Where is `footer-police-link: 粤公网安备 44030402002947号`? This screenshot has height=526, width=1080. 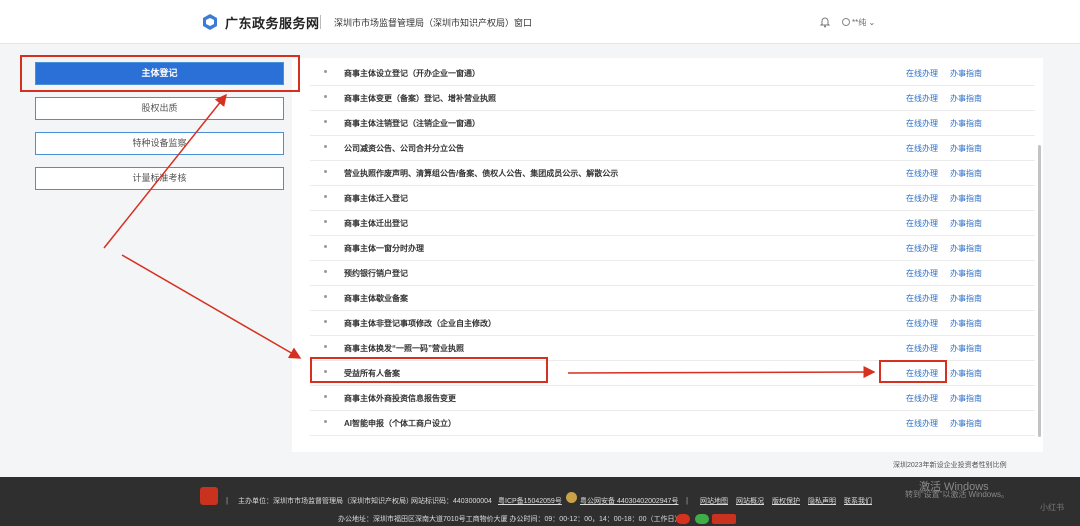 footer-police-link: 粤公网安备 44030402002947号 is located at coordinates (629, 501).